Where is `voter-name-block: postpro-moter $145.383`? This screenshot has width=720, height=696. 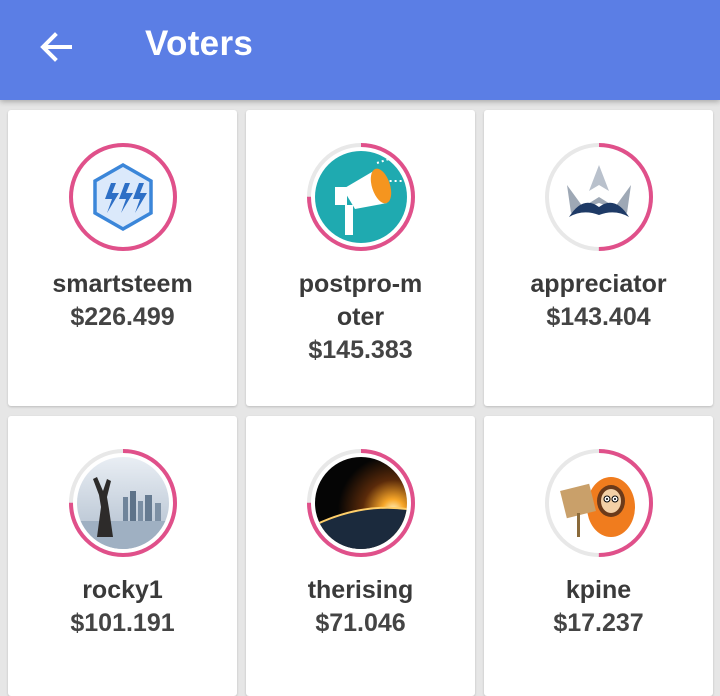
voter-name-block: postpro-moter $145.383 is located at coordinates (360, 317).